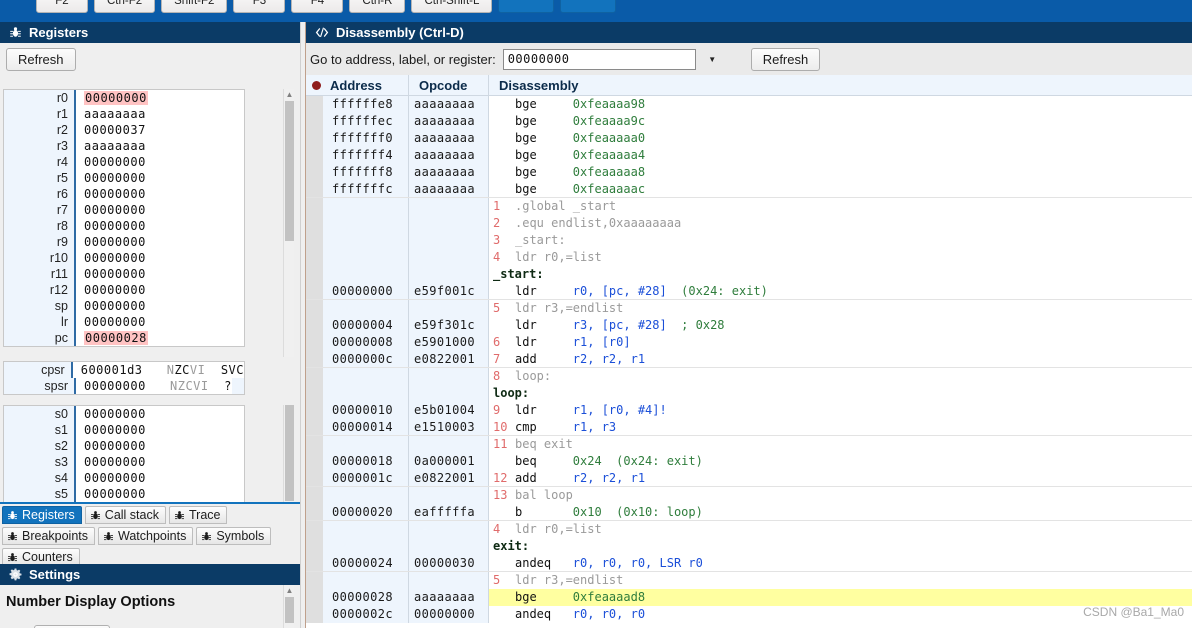  What do you see at coordinates (749, 240) in the screenshot?
I see `source-line-row: 3 _start:` at bounding box center [749, 240].